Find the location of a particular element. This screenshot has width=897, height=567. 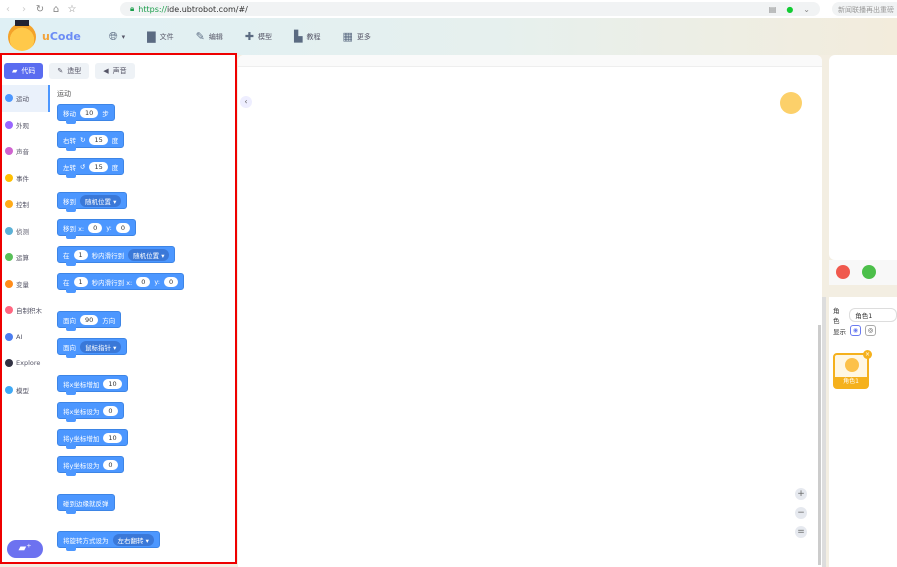

show-label: 显示 is located at coordinates (839, 331).